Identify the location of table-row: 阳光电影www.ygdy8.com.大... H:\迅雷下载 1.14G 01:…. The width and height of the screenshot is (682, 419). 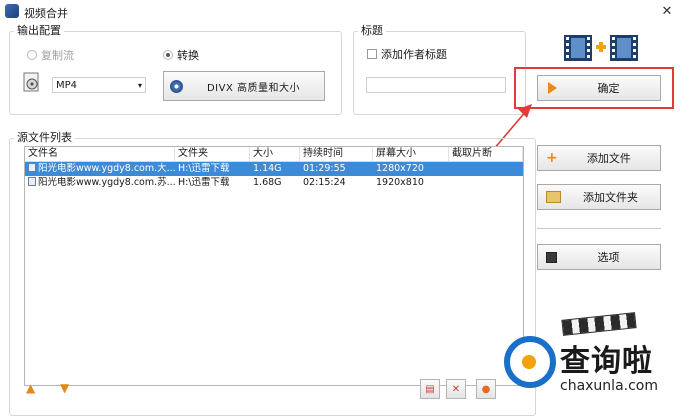
(274, 169).